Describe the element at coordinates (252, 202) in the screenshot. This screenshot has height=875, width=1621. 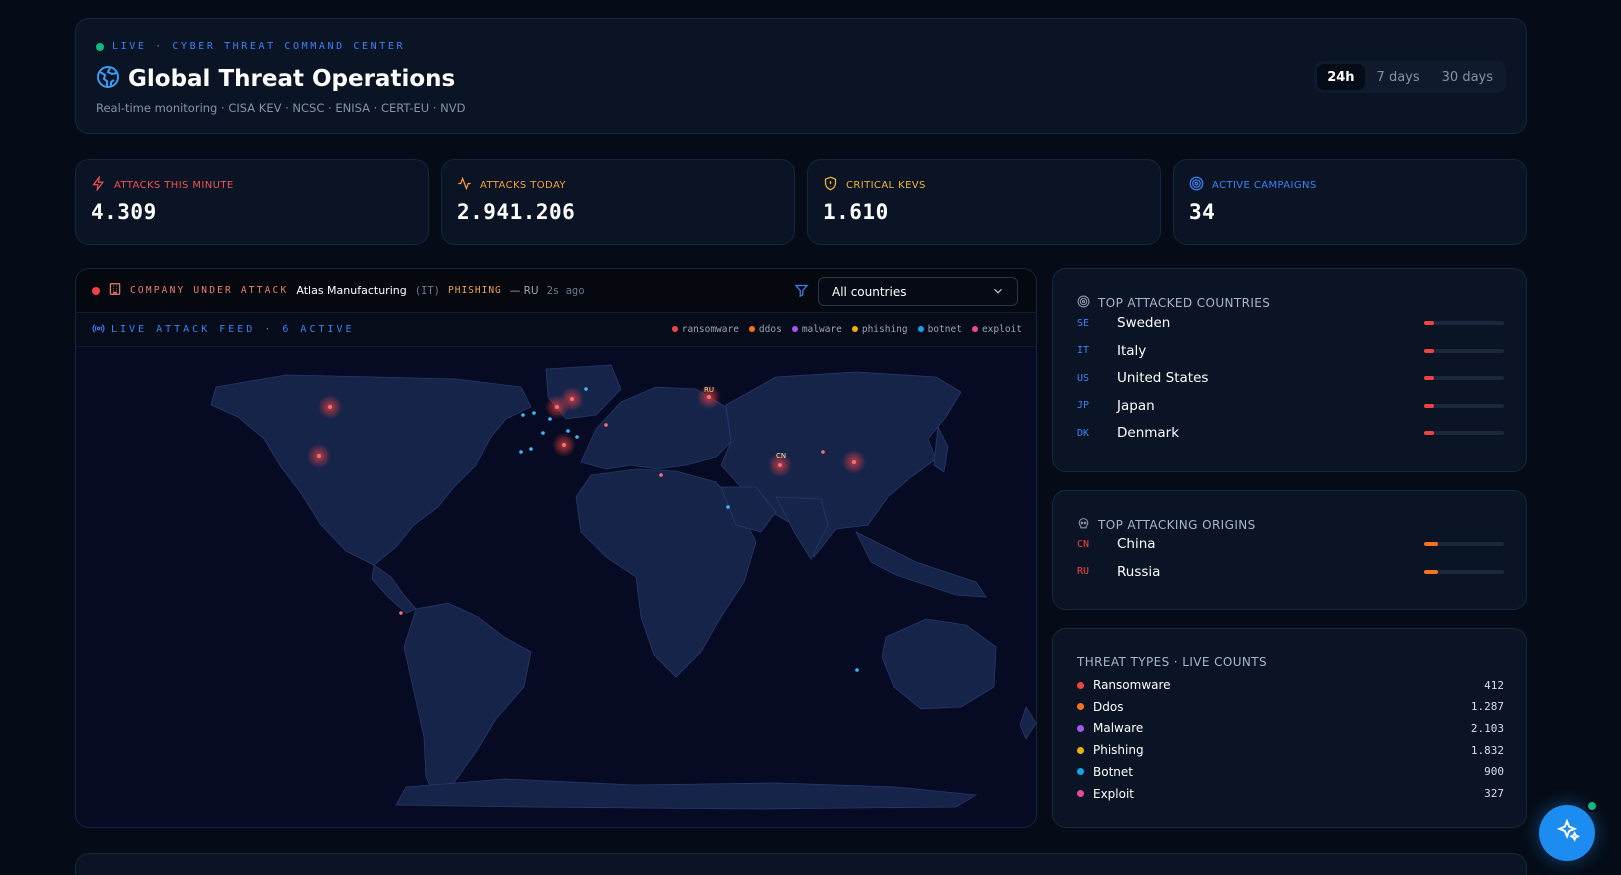
I see `stat-card-attacks-minute: ATTACKS THIS MINUTE 4.309` at that location.